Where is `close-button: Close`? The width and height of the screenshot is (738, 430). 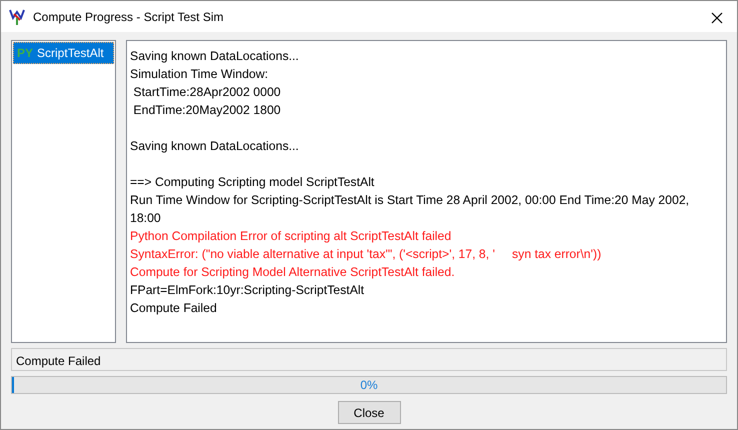 close-button: Close is located at coordinates (369, 412).